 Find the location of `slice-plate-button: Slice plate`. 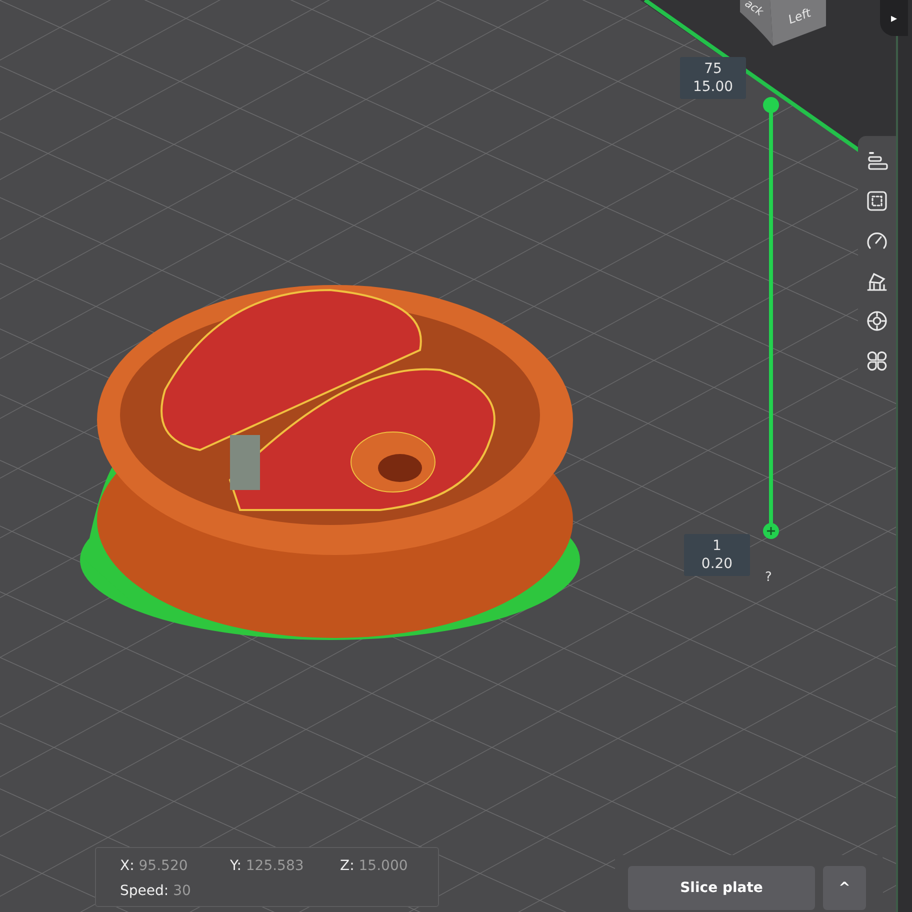

slice-plate-button: Slice plate is located at coordinates (721, 888).